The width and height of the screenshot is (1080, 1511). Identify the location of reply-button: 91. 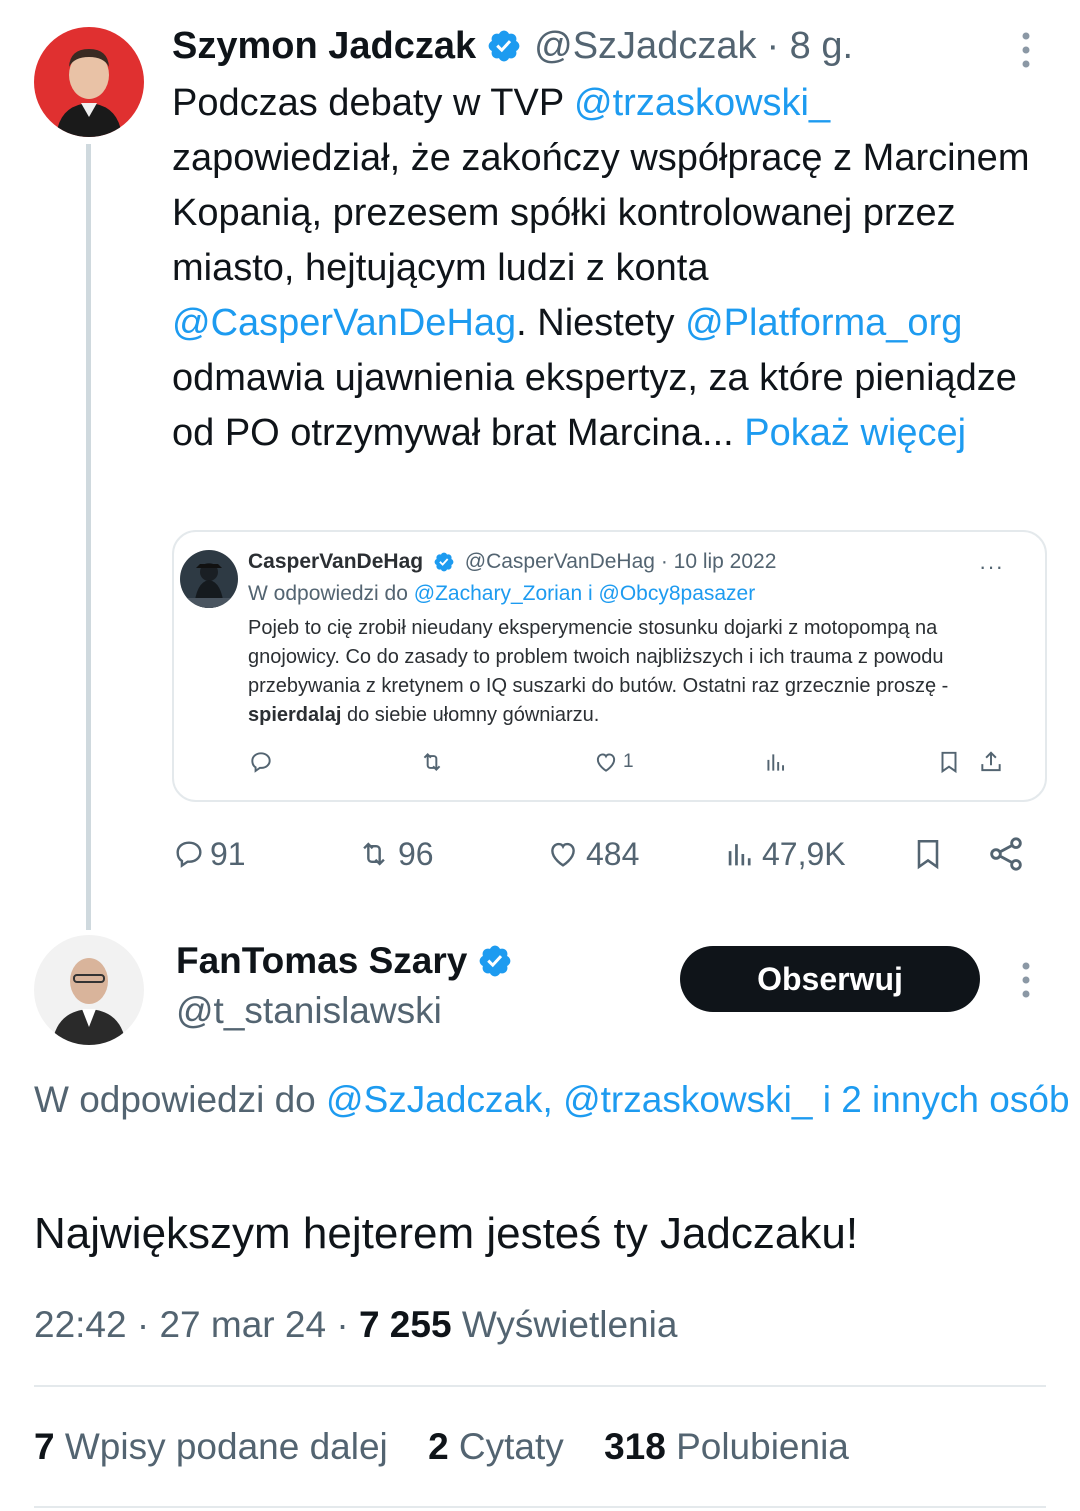
(209, 854).